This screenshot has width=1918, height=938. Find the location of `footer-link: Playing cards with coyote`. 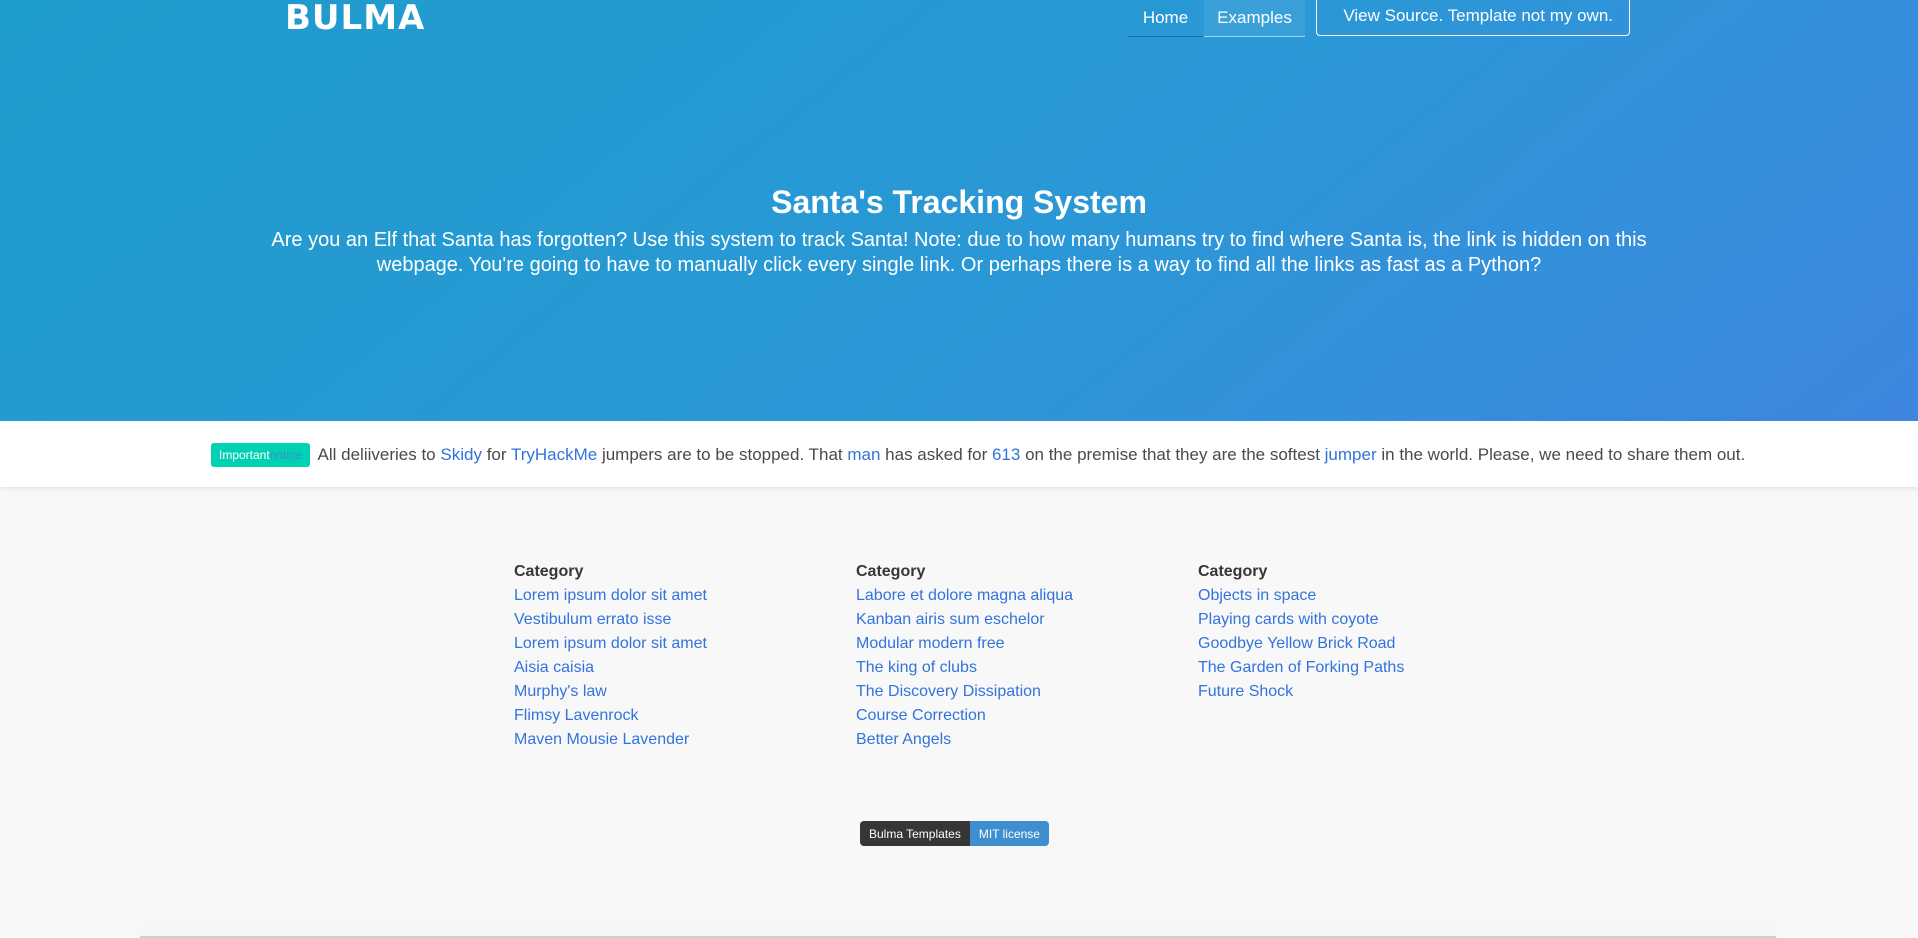

footer-link: Playing cards with coyote is located at coordinates (1348, 620).